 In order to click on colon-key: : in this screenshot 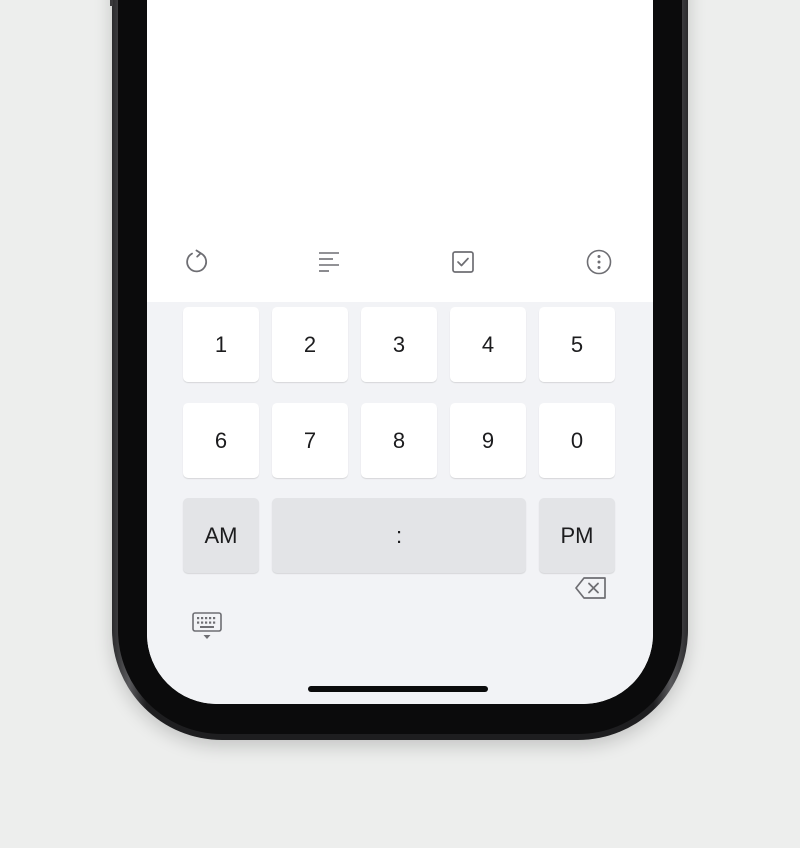, I will do `click(399, 535)`.